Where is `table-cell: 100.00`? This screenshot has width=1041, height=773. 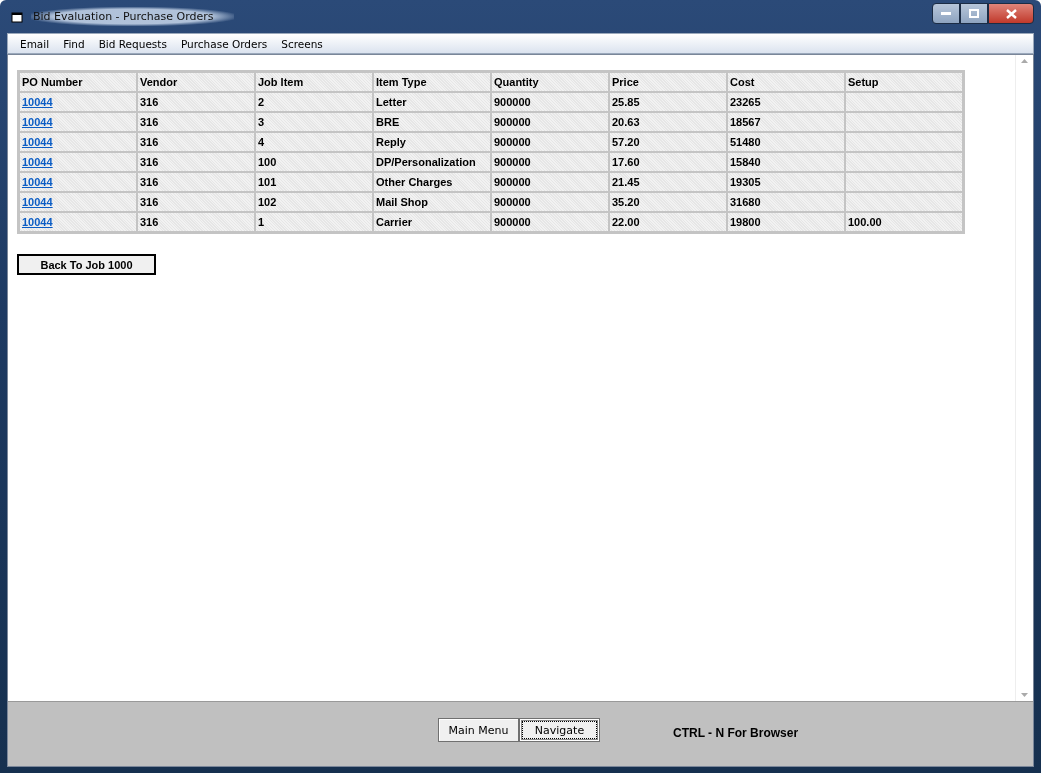 table-cell: 100.00 is located at coordinates (904, 222).